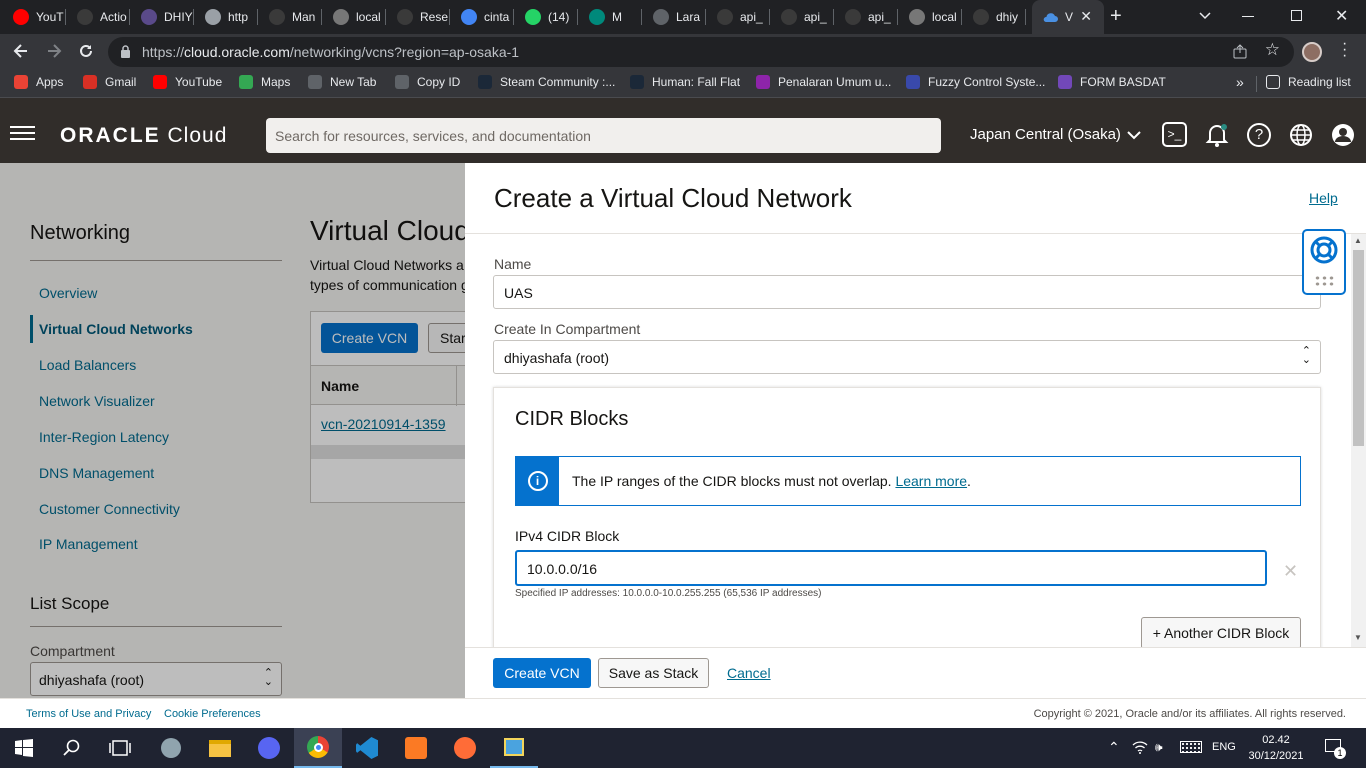 Image resolution: width=1366 pixels, height=768 pixels. I want to click on language-indicator: ENG, so click(1224, 747).